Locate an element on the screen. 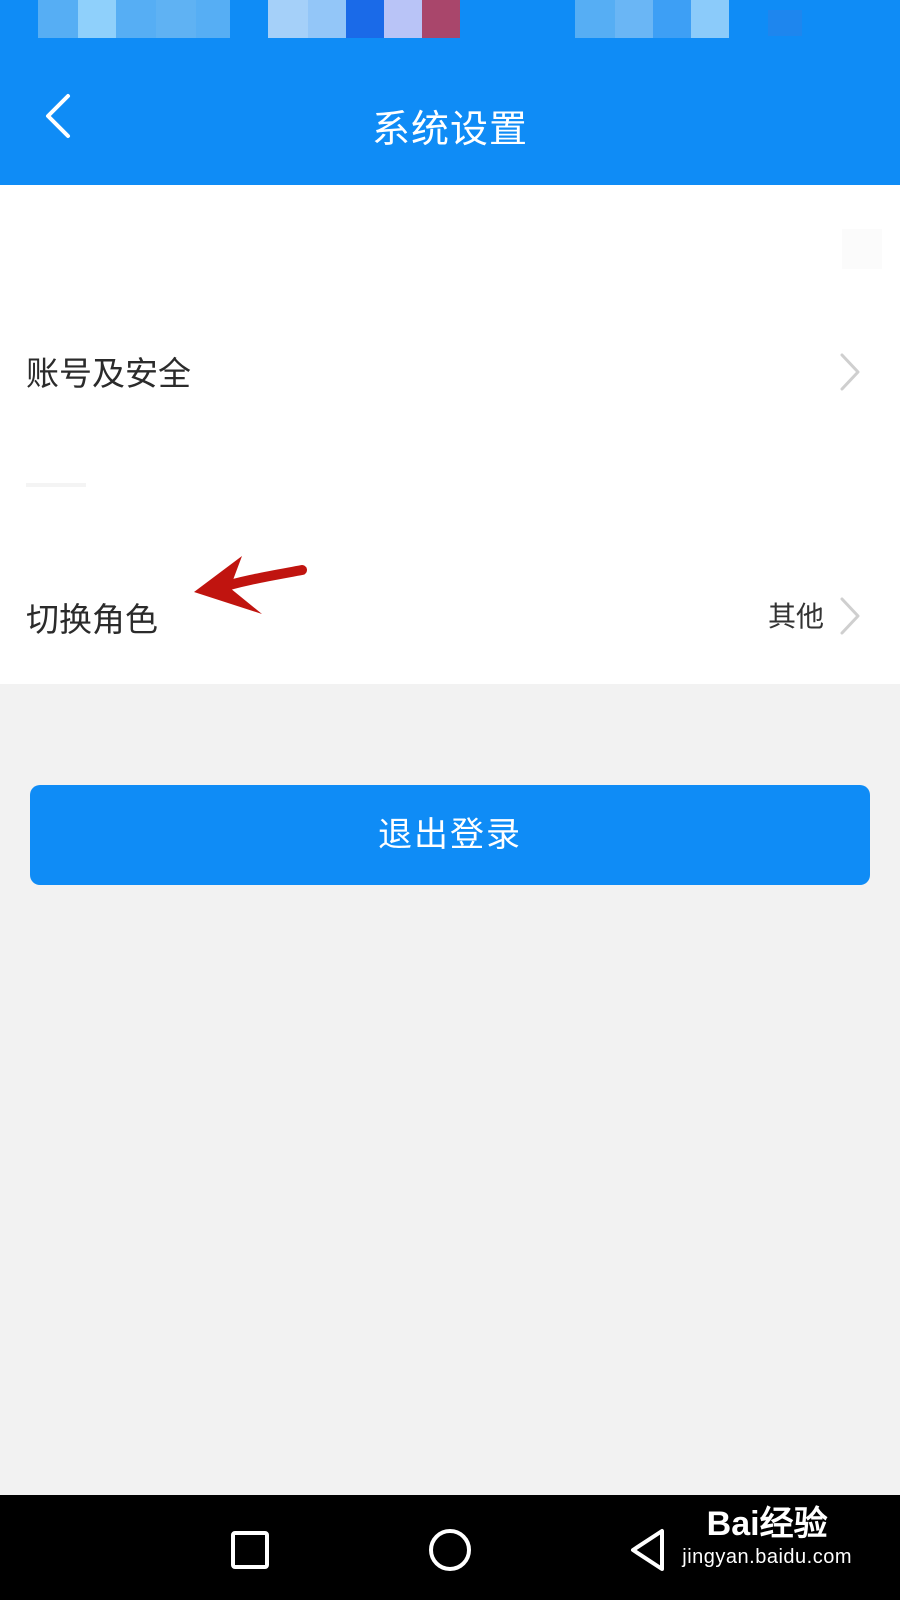 This screenshot has width=900, height=1600. settings-item-switch-role: 切换角色 其他 is located at coordinates (450, 623).